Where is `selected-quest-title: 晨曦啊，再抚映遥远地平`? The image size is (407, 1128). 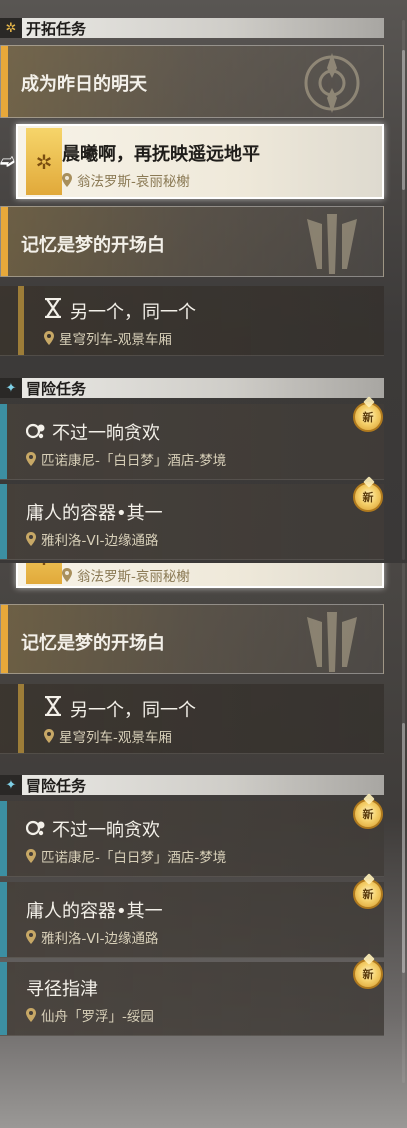 selected-quest-title: 晨曦啊，再抚映遥远地平 is located at coordinates (161, 154).